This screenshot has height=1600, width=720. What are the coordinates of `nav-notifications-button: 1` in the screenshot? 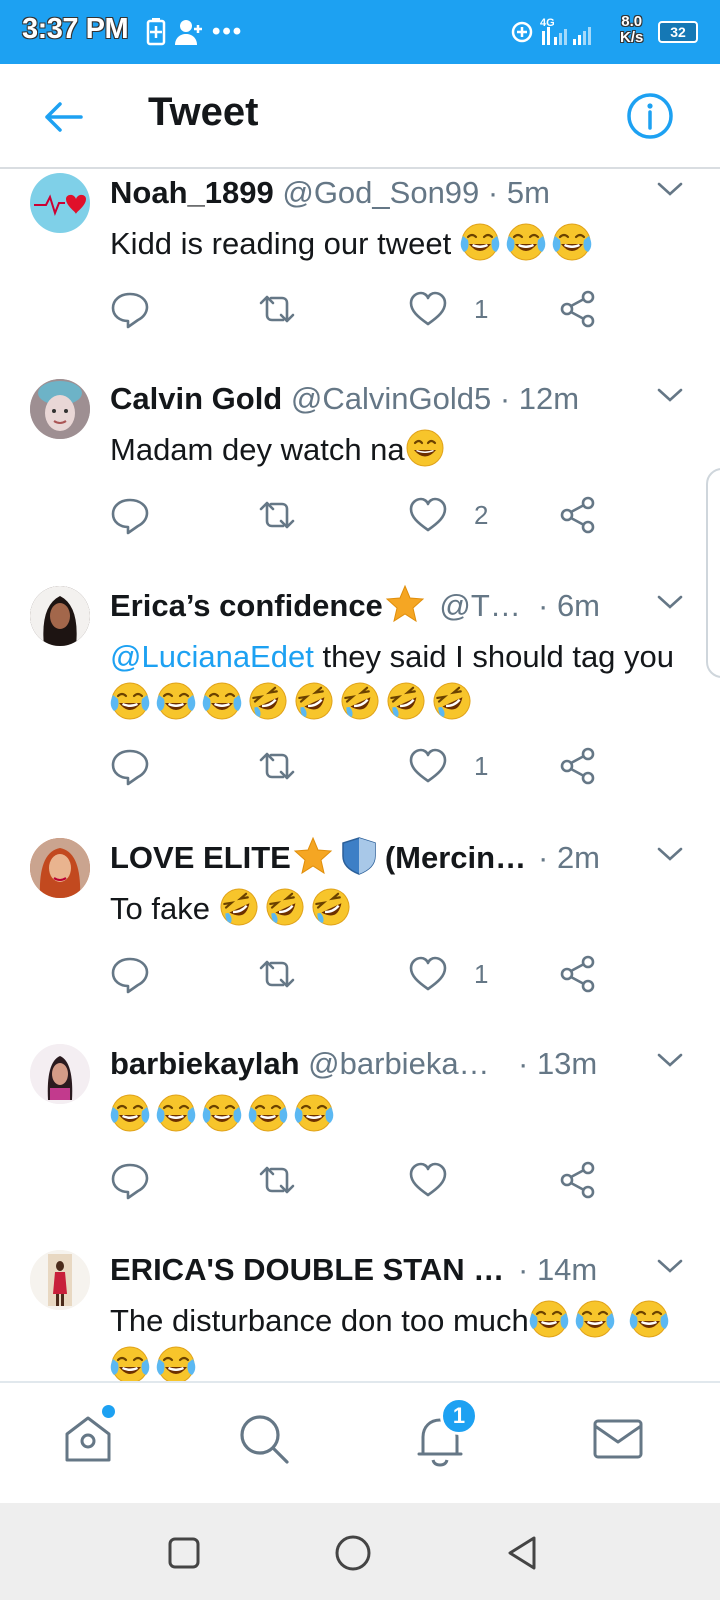 It's located at (441, 1436).